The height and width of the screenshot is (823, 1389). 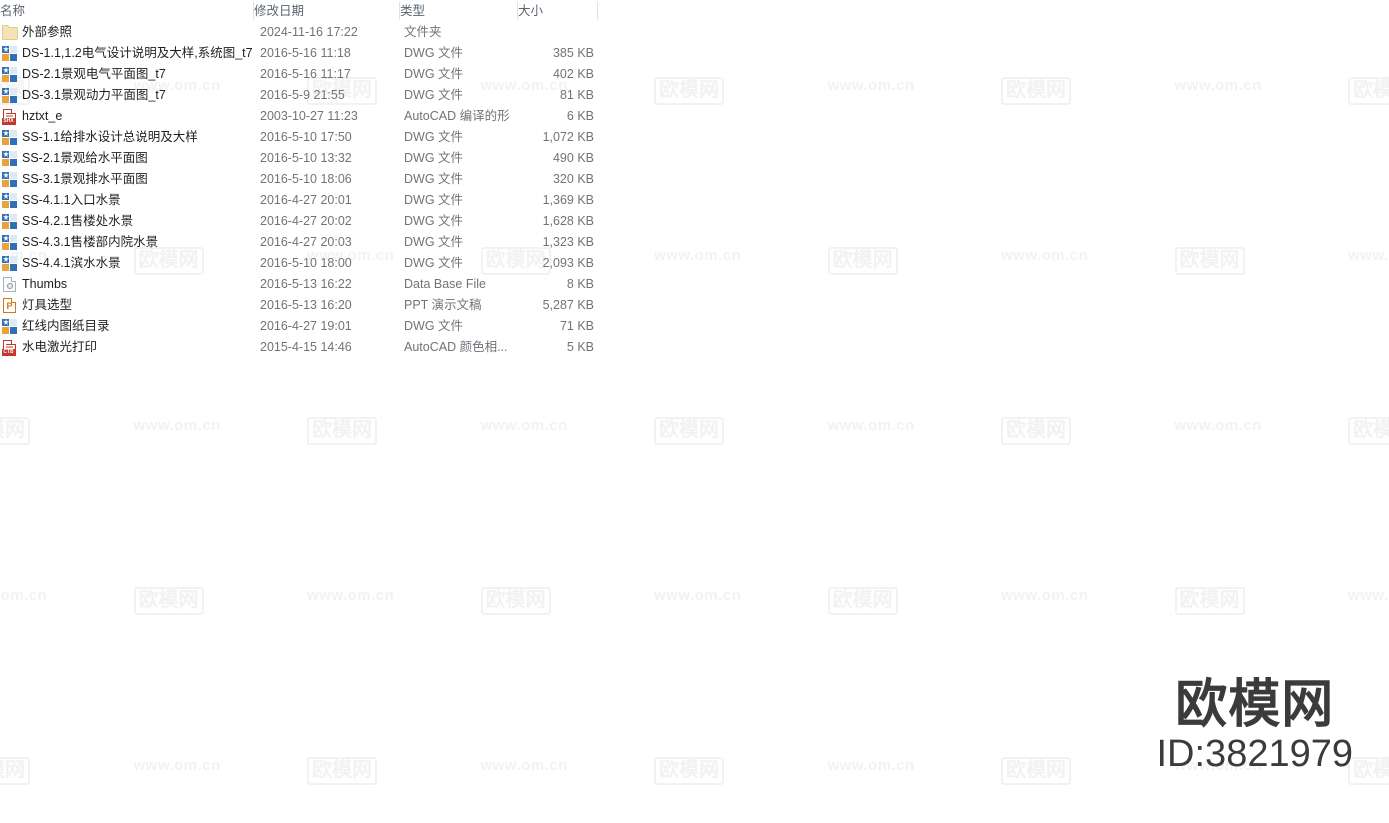 I want to click on file-size-cell: 1,369 KB, so click(x=568, y=200).